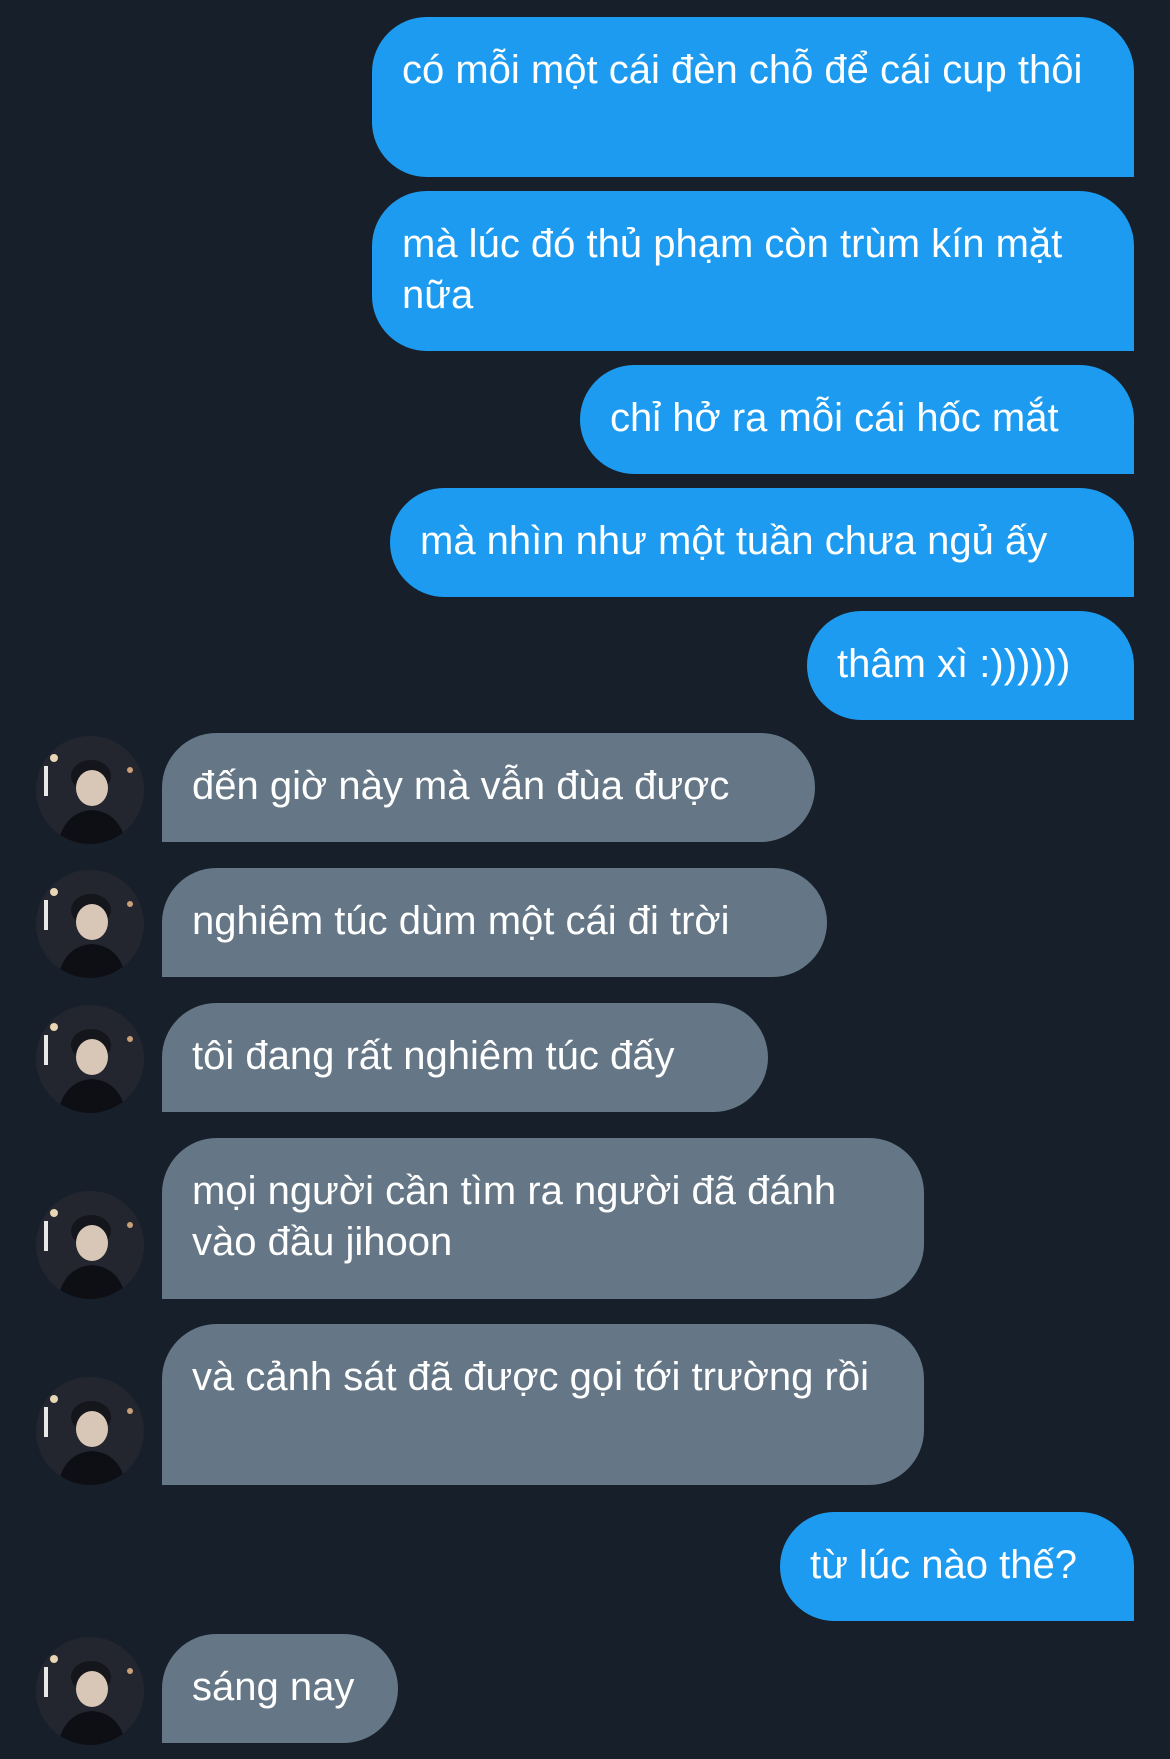 The width and height of the screenshot is (1170, 1759). I want to click on message-bubble-sent: chỉ hở ra mỗi cái hốc mắt, so click(857, 419).